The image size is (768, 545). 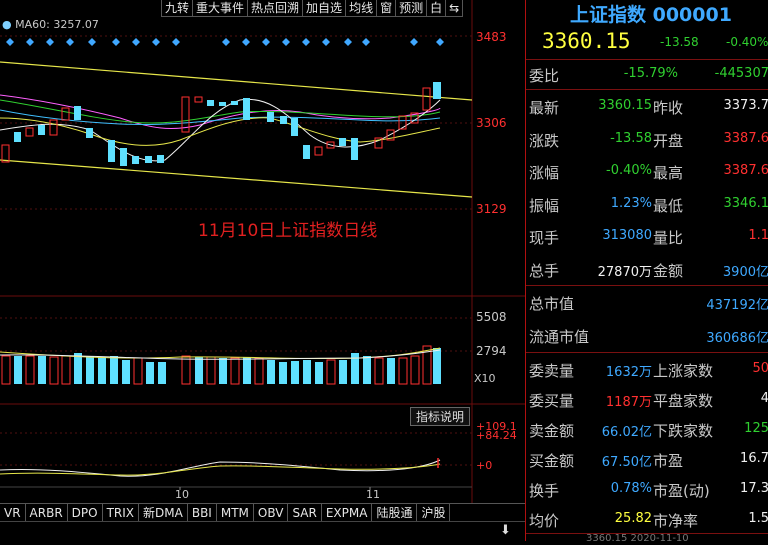 I want to click on quote-label-2: 量比, so click(x=668, y=237).